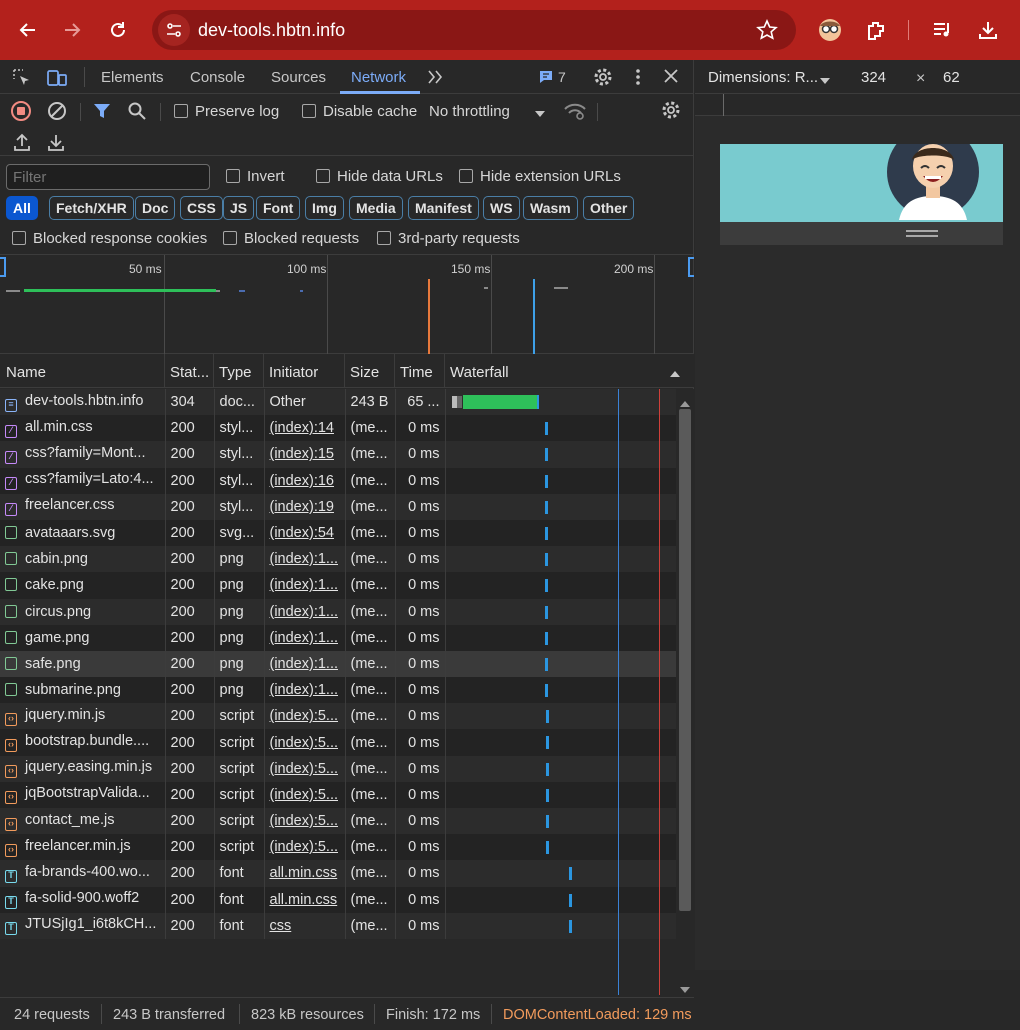 The height and width of the screenshot is (1030, 1020). What do you see at coordinates (26, 372) in the screenshot?
I see `column-header-name: Name` at bounding box center [26, 372].